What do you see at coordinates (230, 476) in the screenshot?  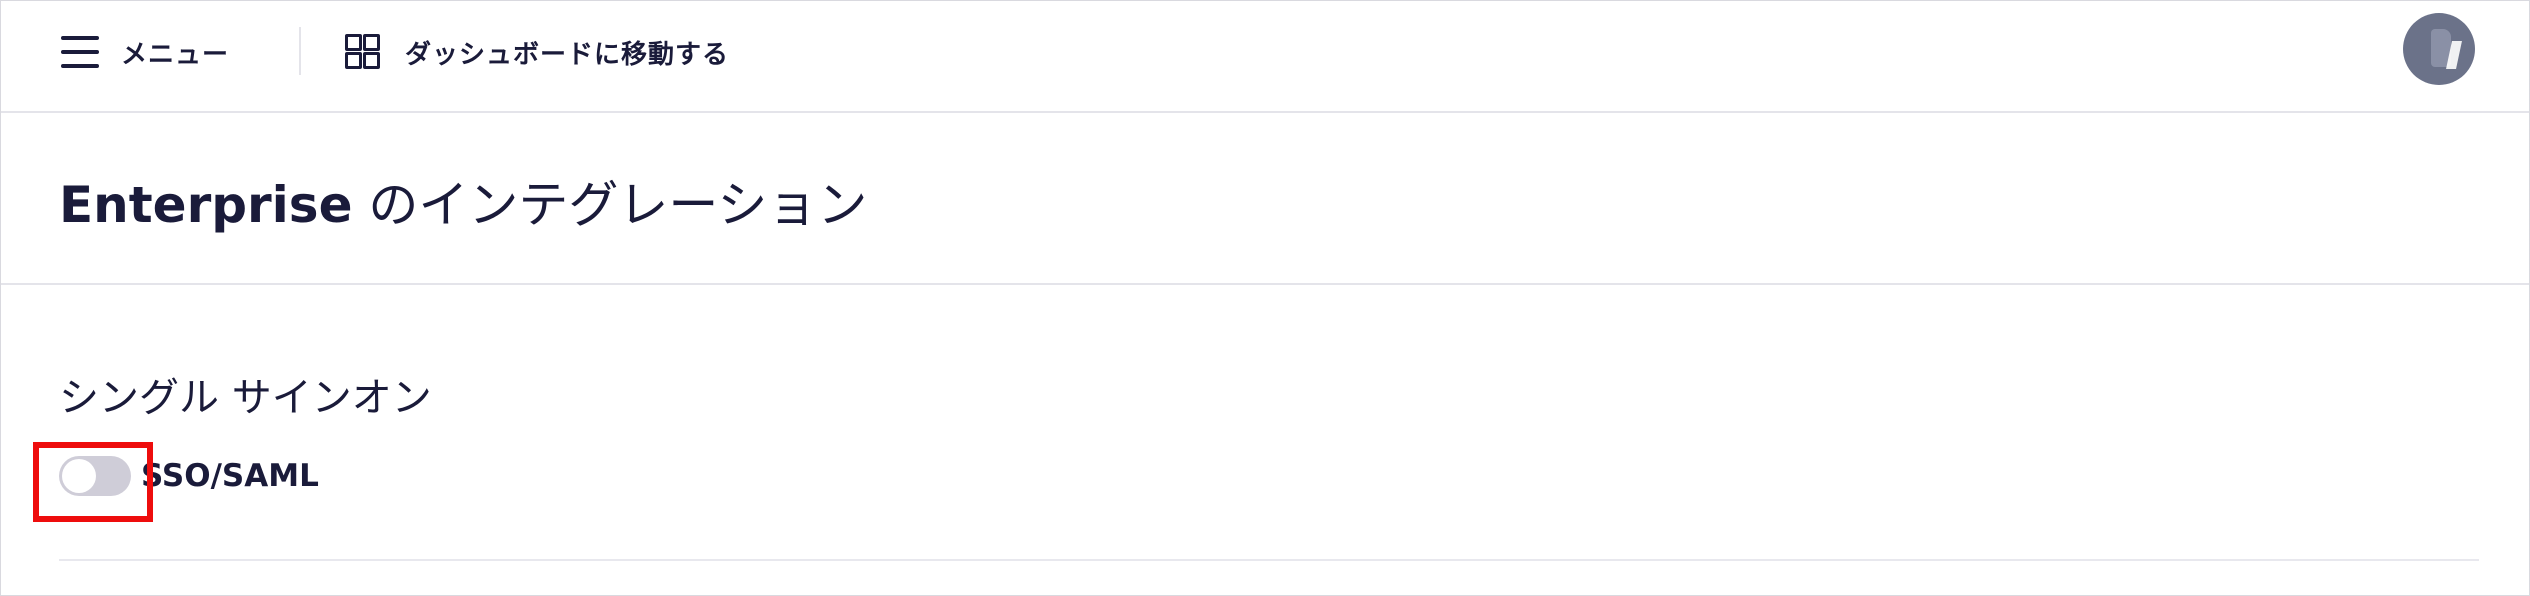 I see `sso-saml-label: SSO/SAML` at bounding box center [230, 476].